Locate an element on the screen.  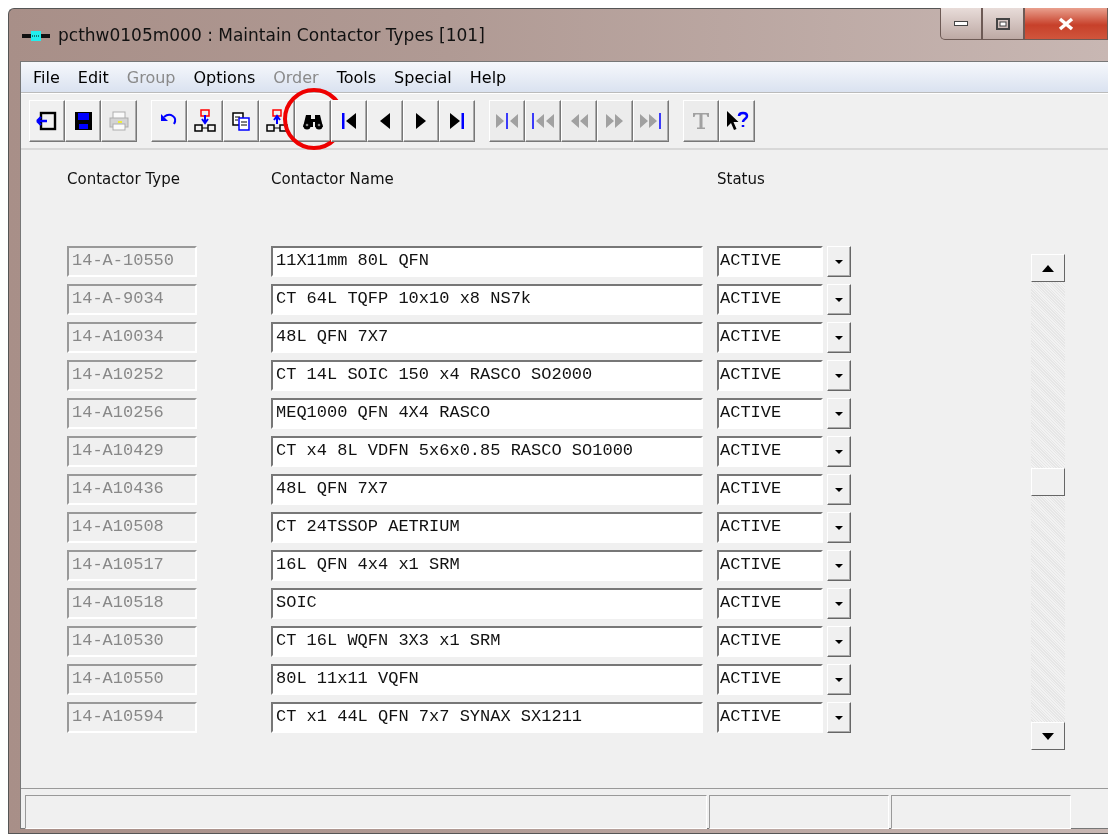
exit-button is located at coordinates (47, 121).